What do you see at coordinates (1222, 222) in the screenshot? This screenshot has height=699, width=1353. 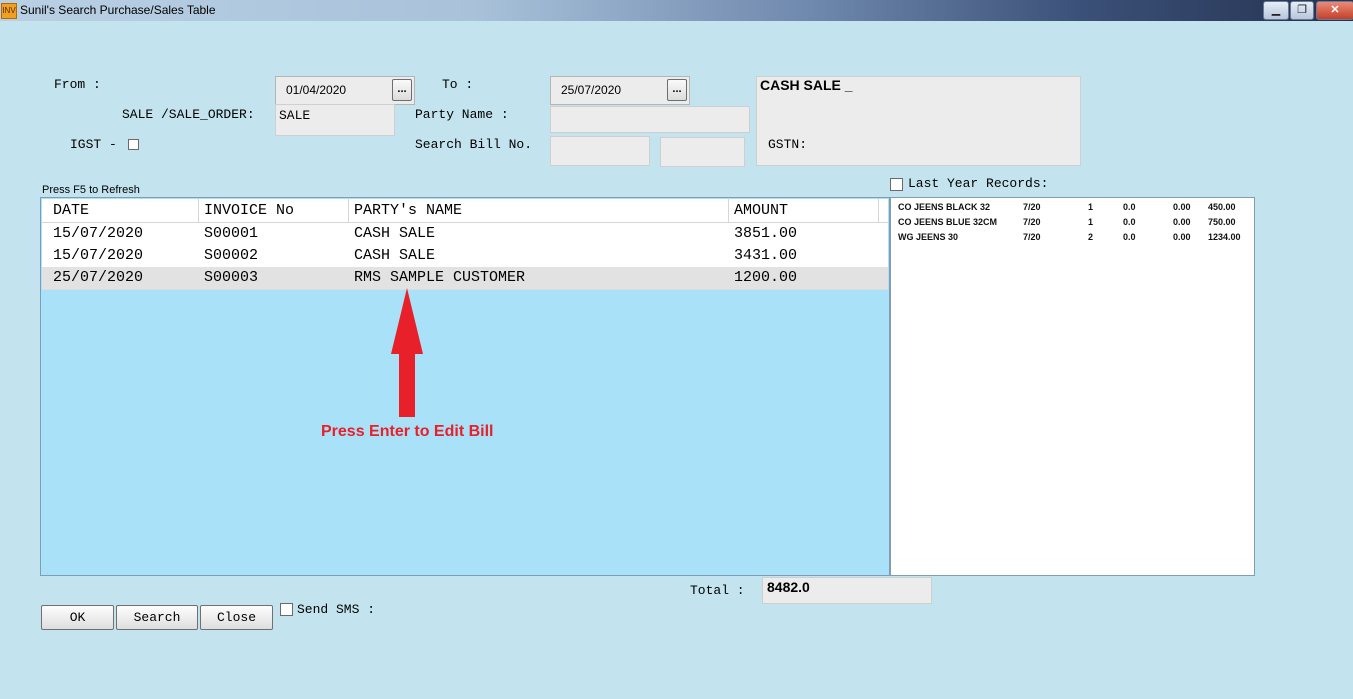 I see `detail-amount: 750.00` at bounding box center [1222, 222].